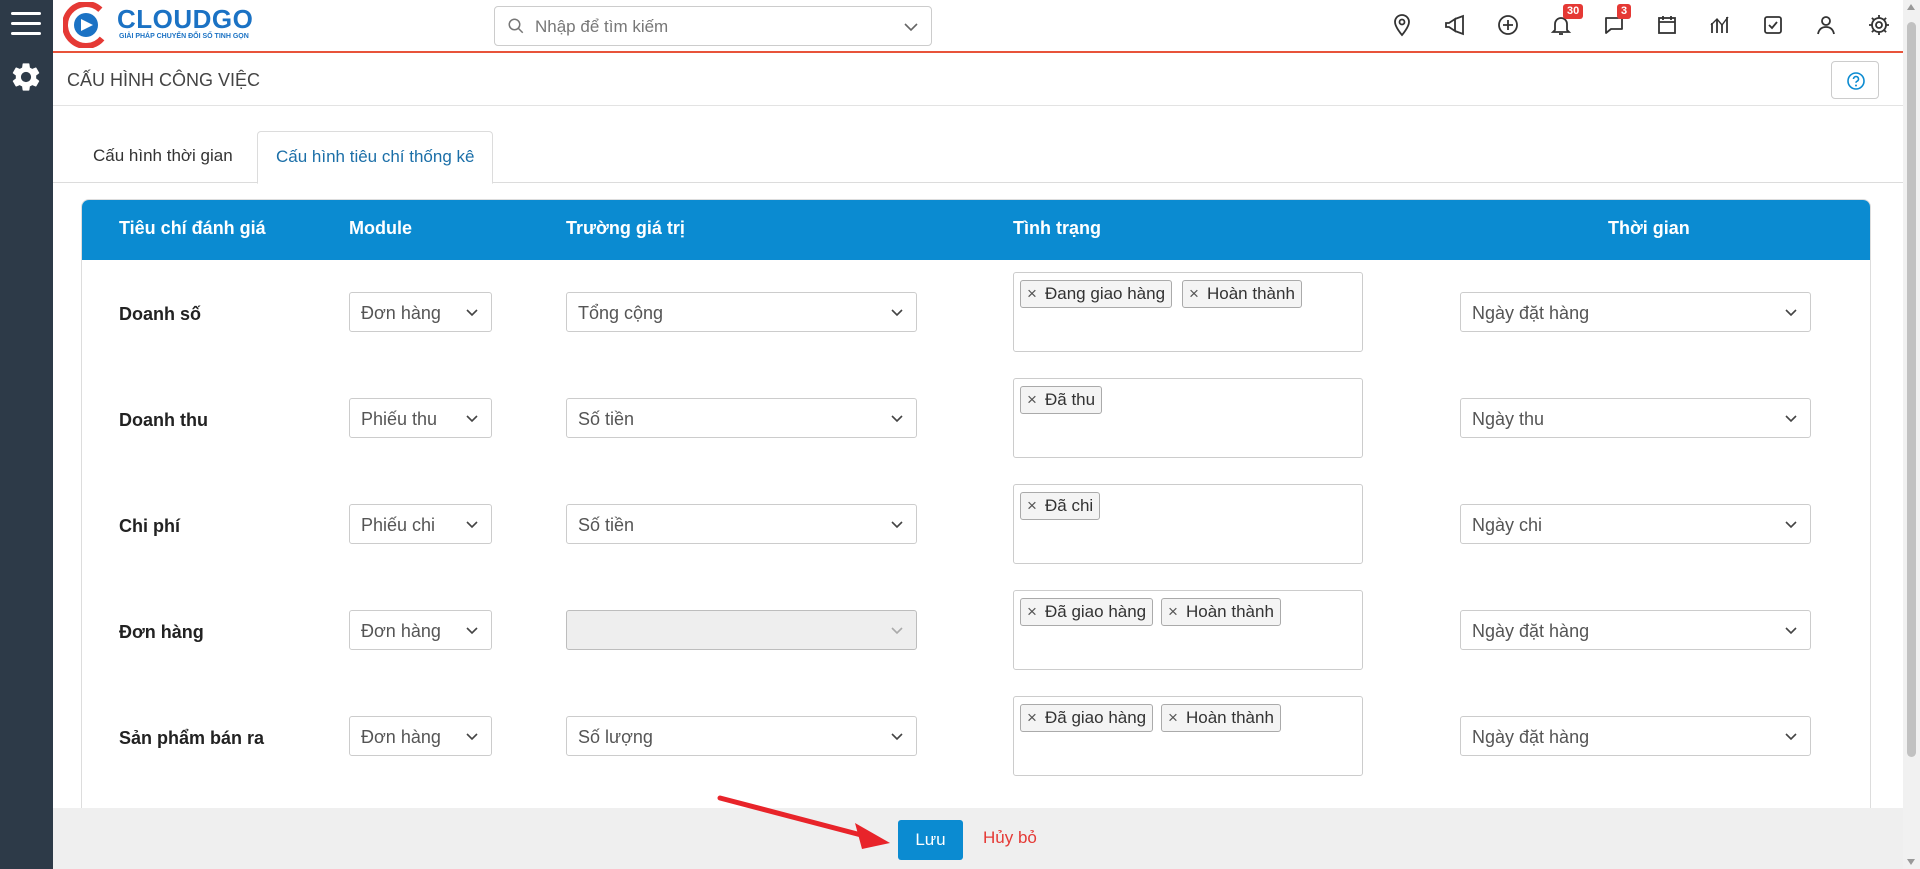 Image resolution: width=1920 pixels, height=869 pixels. I want to click on status-tag: × Đã chi, so click(1060, 506).